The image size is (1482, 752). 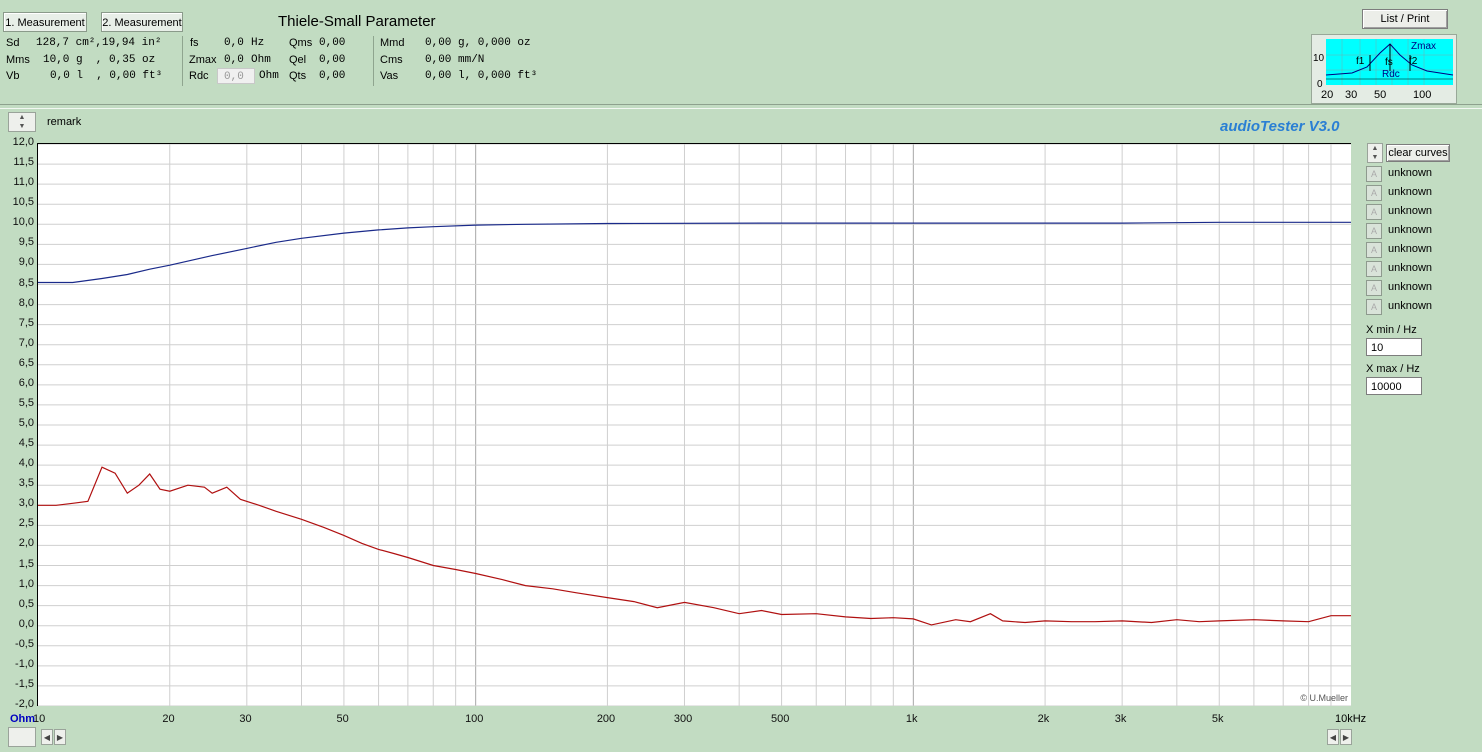 What do you see at coordinates (26, 603) in the screenshot?
I see `y-tick-label: 0,5` at bounding box center [26, 603].